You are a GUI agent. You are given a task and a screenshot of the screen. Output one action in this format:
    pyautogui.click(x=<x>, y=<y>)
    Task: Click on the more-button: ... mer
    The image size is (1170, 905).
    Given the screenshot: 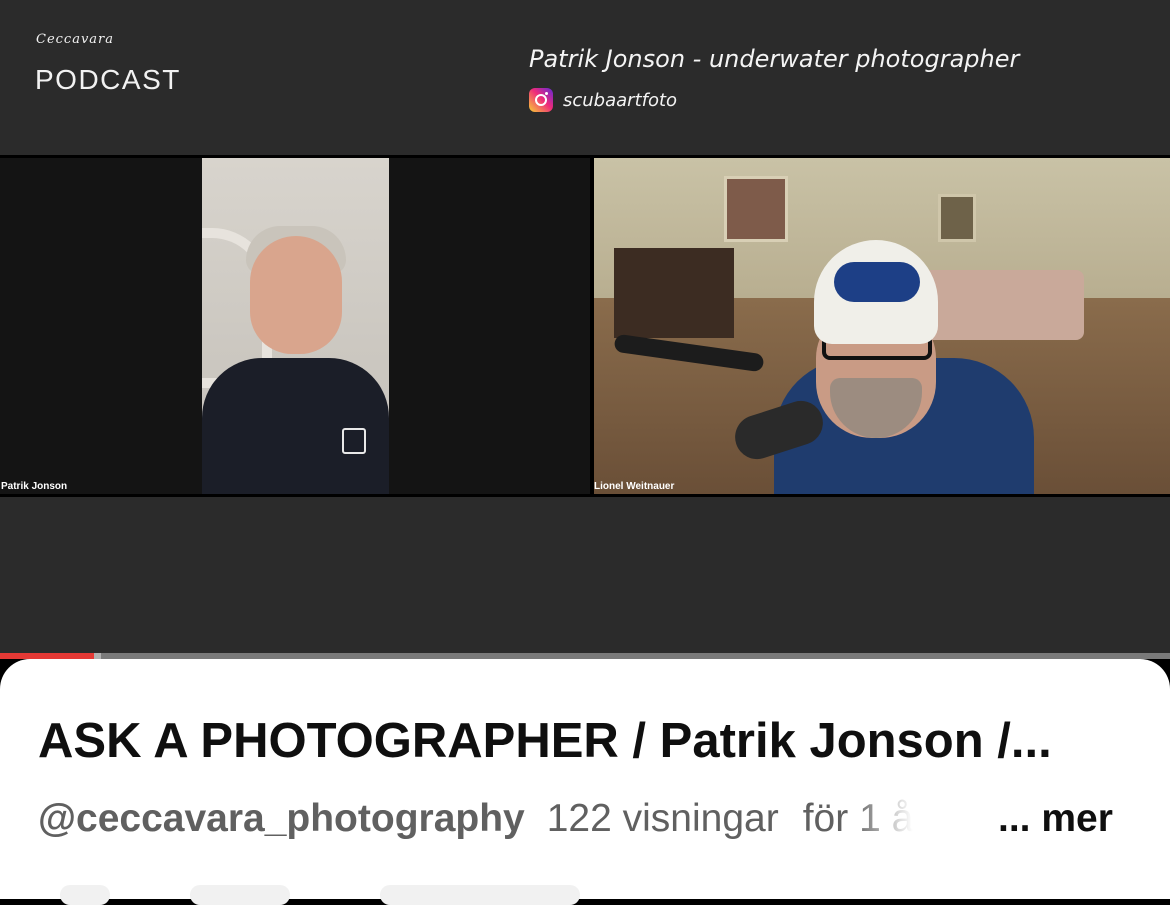 What is the action you would take?
    pyautogui.click(x=1055, y=819)
    